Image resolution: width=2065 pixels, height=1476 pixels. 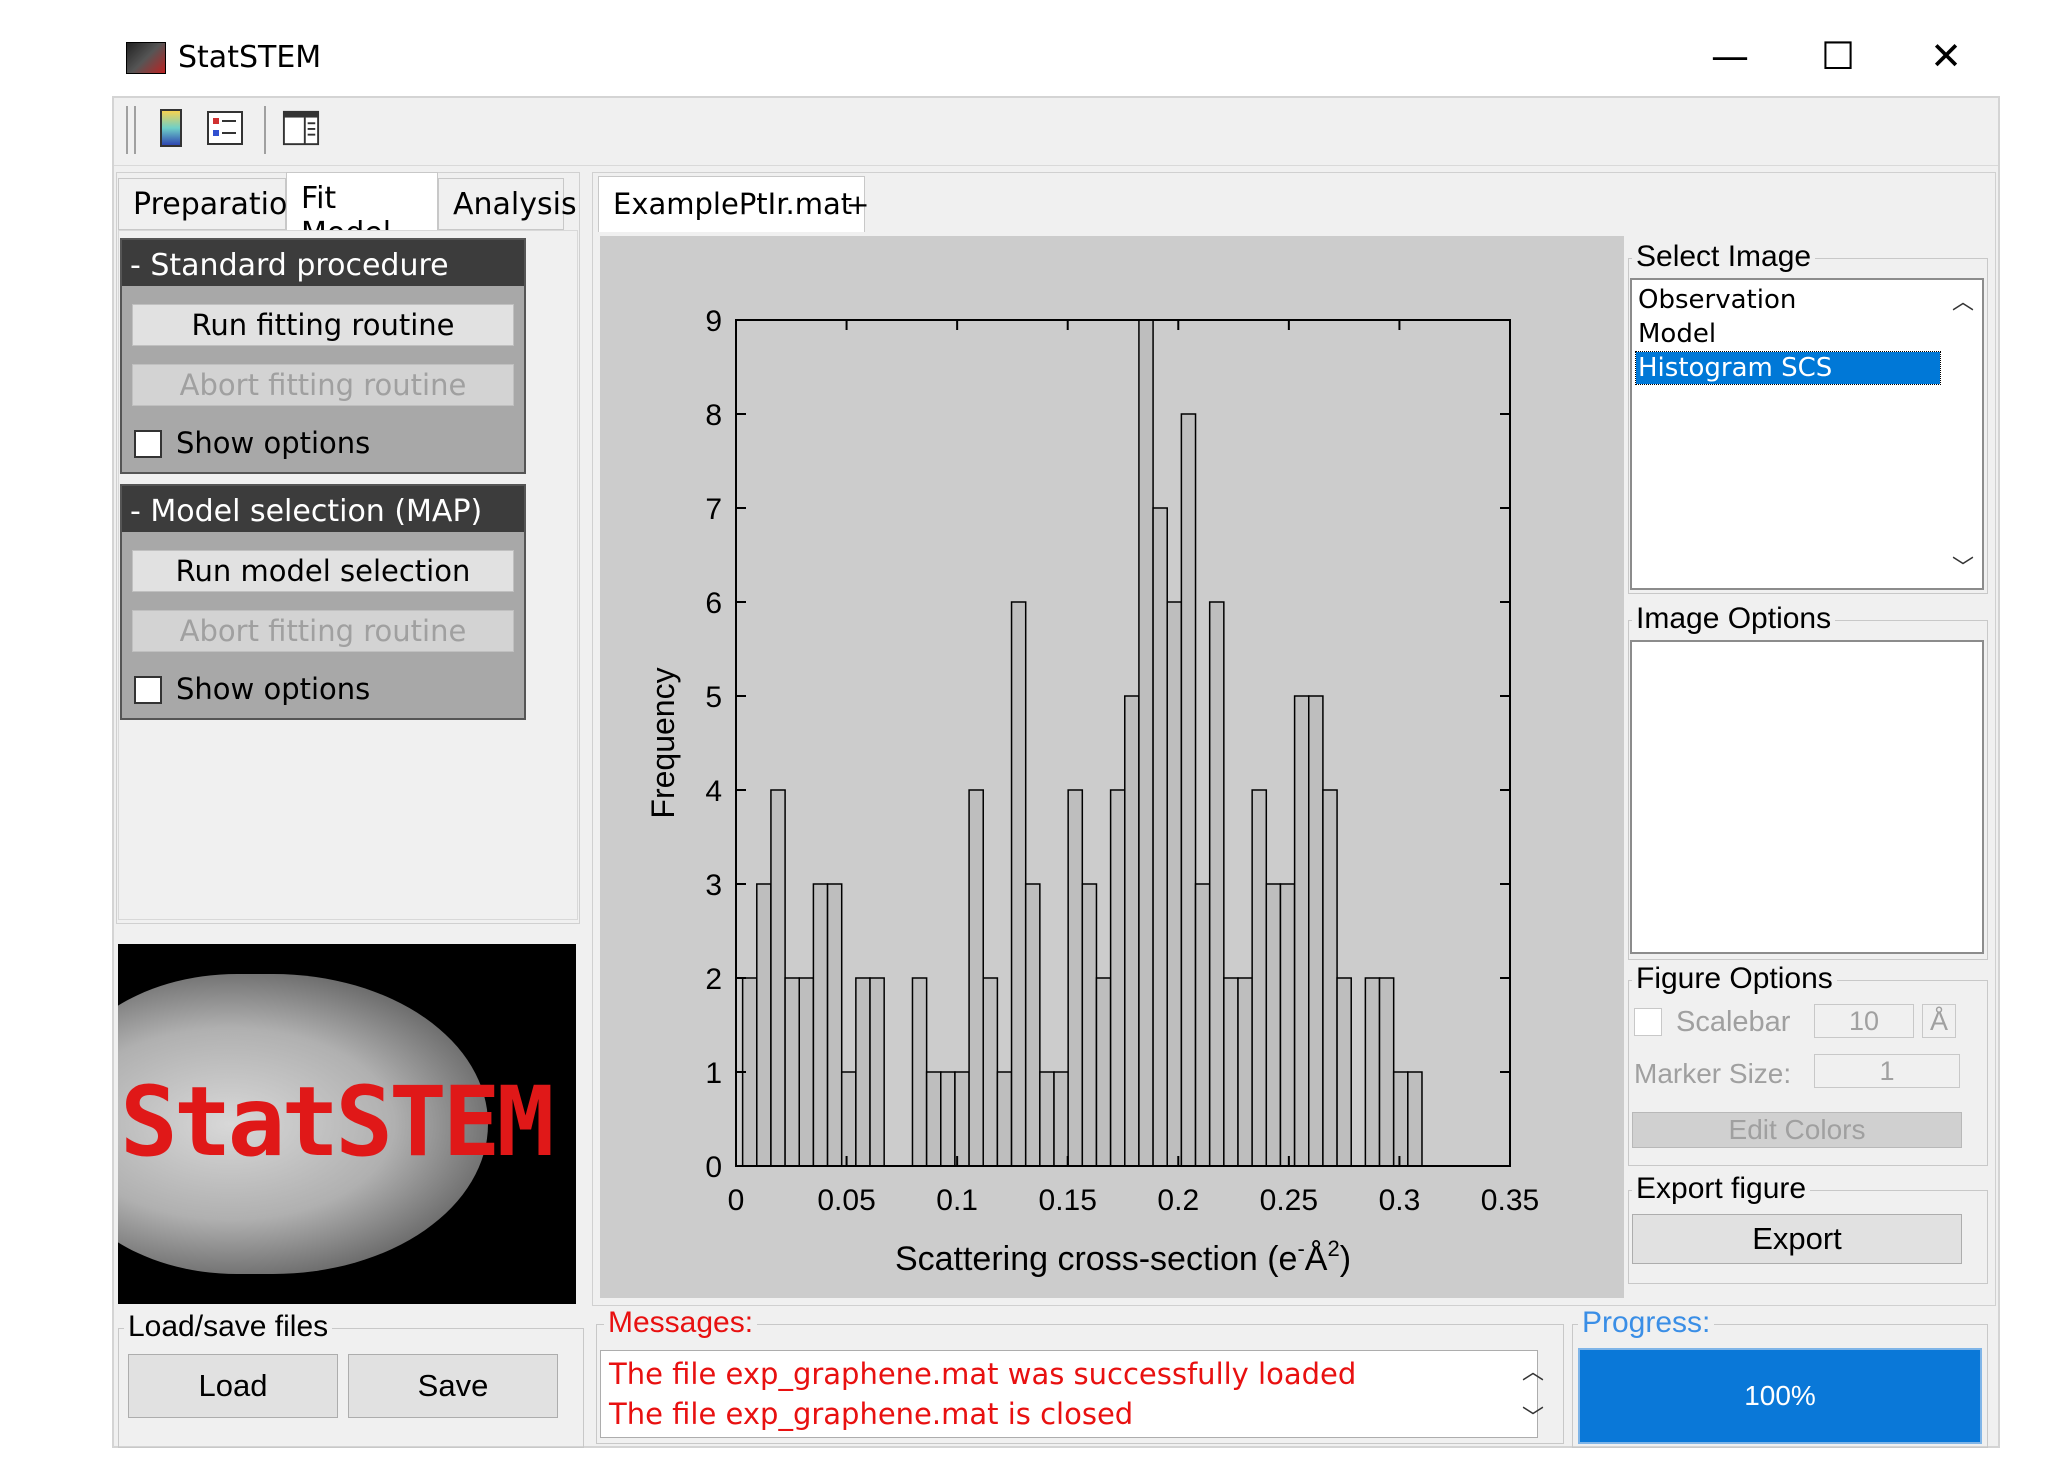 I want to click on progress-bar: 100%, so click(x=1780, y=1396).